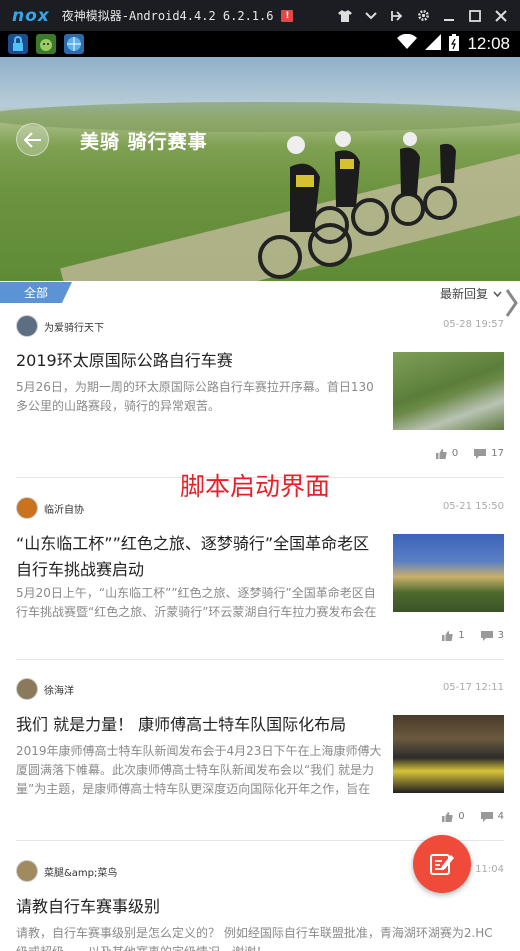  I want to click on author-row: 为爱骑行天下, so click(60, 326).